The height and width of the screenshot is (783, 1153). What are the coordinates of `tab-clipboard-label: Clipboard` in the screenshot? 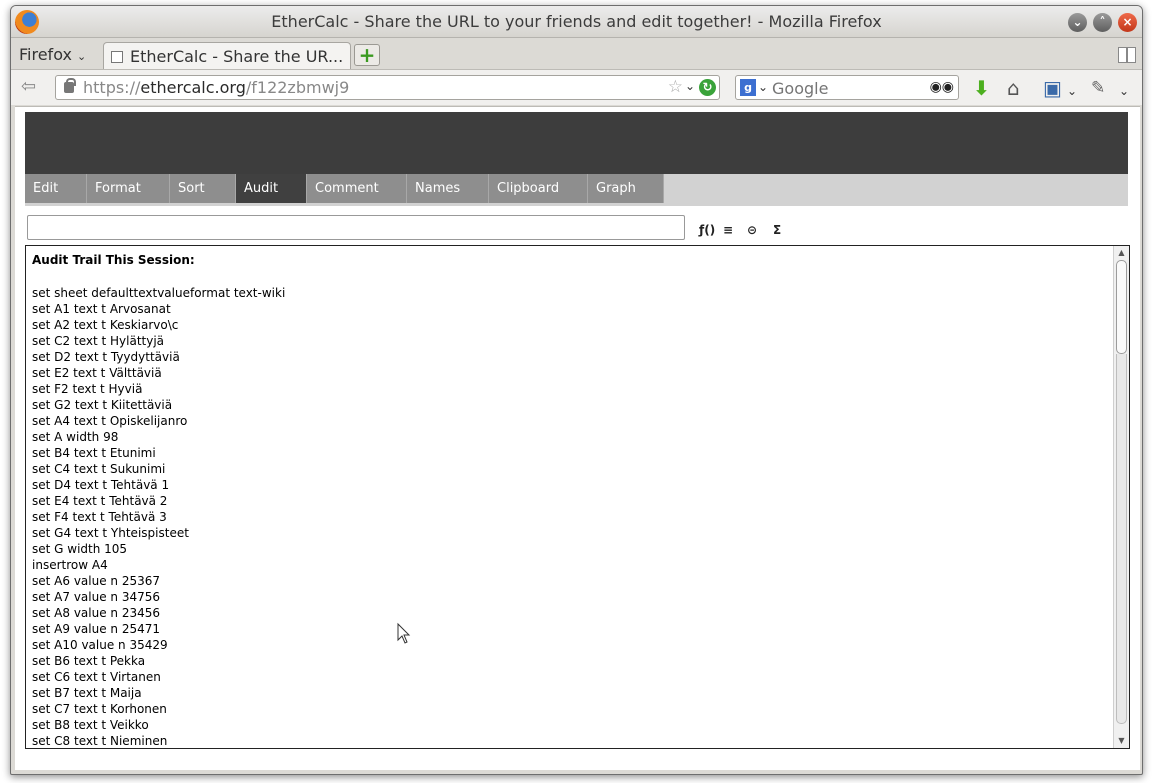 It's located at (528, 188).